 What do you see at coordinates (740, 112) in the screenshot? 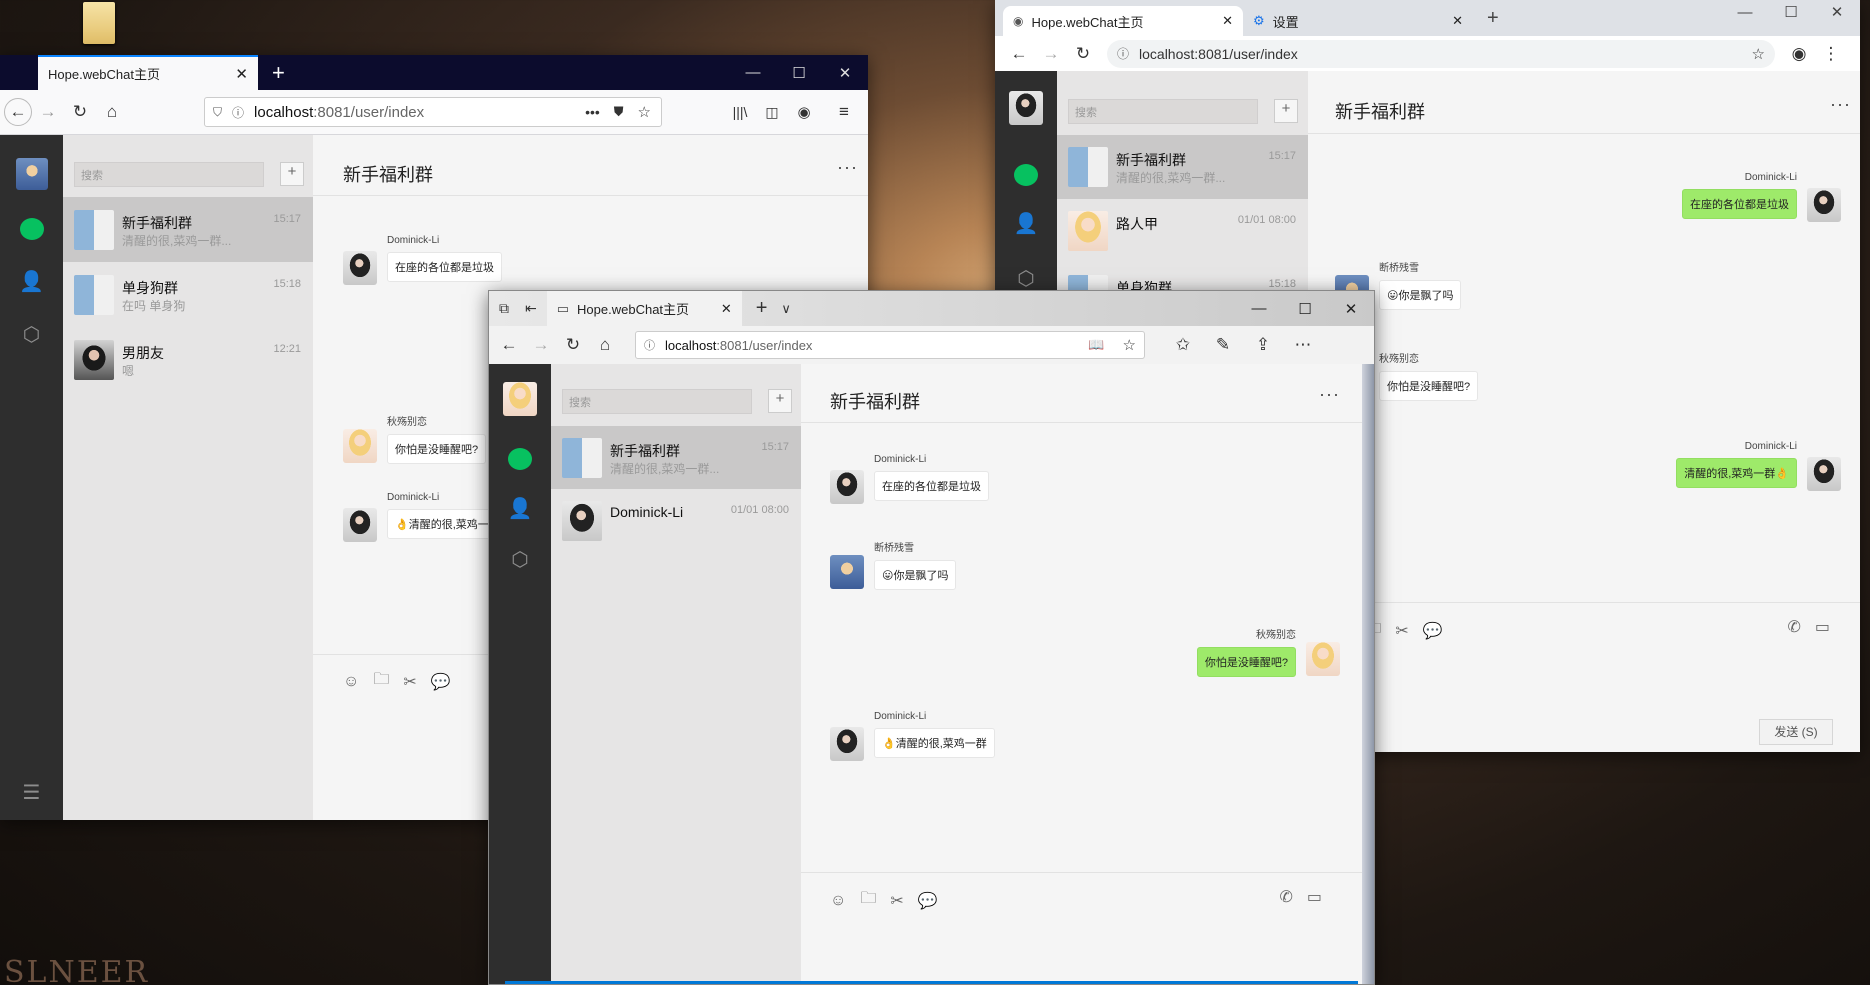
I see `library-icon: |||\` at bounding box center [740, 112].